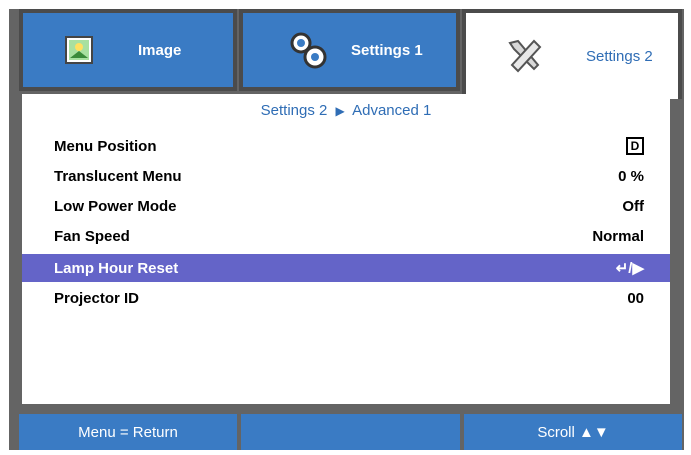 This screenshot has width=691, height=455. What do you see at coordinates (629, 268) in the screenshot?
I see `enter-arrow-icon: ↵/▶` at bounding box center [629, 268].